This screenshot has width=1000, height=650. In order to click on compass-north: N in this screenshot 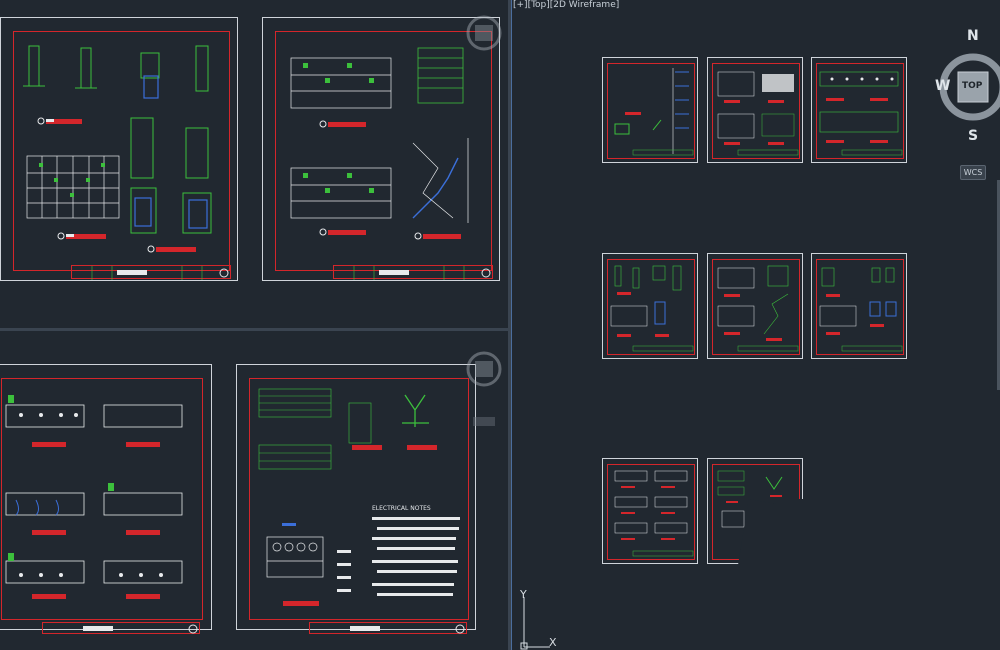, I will do `click(973, 36)`.